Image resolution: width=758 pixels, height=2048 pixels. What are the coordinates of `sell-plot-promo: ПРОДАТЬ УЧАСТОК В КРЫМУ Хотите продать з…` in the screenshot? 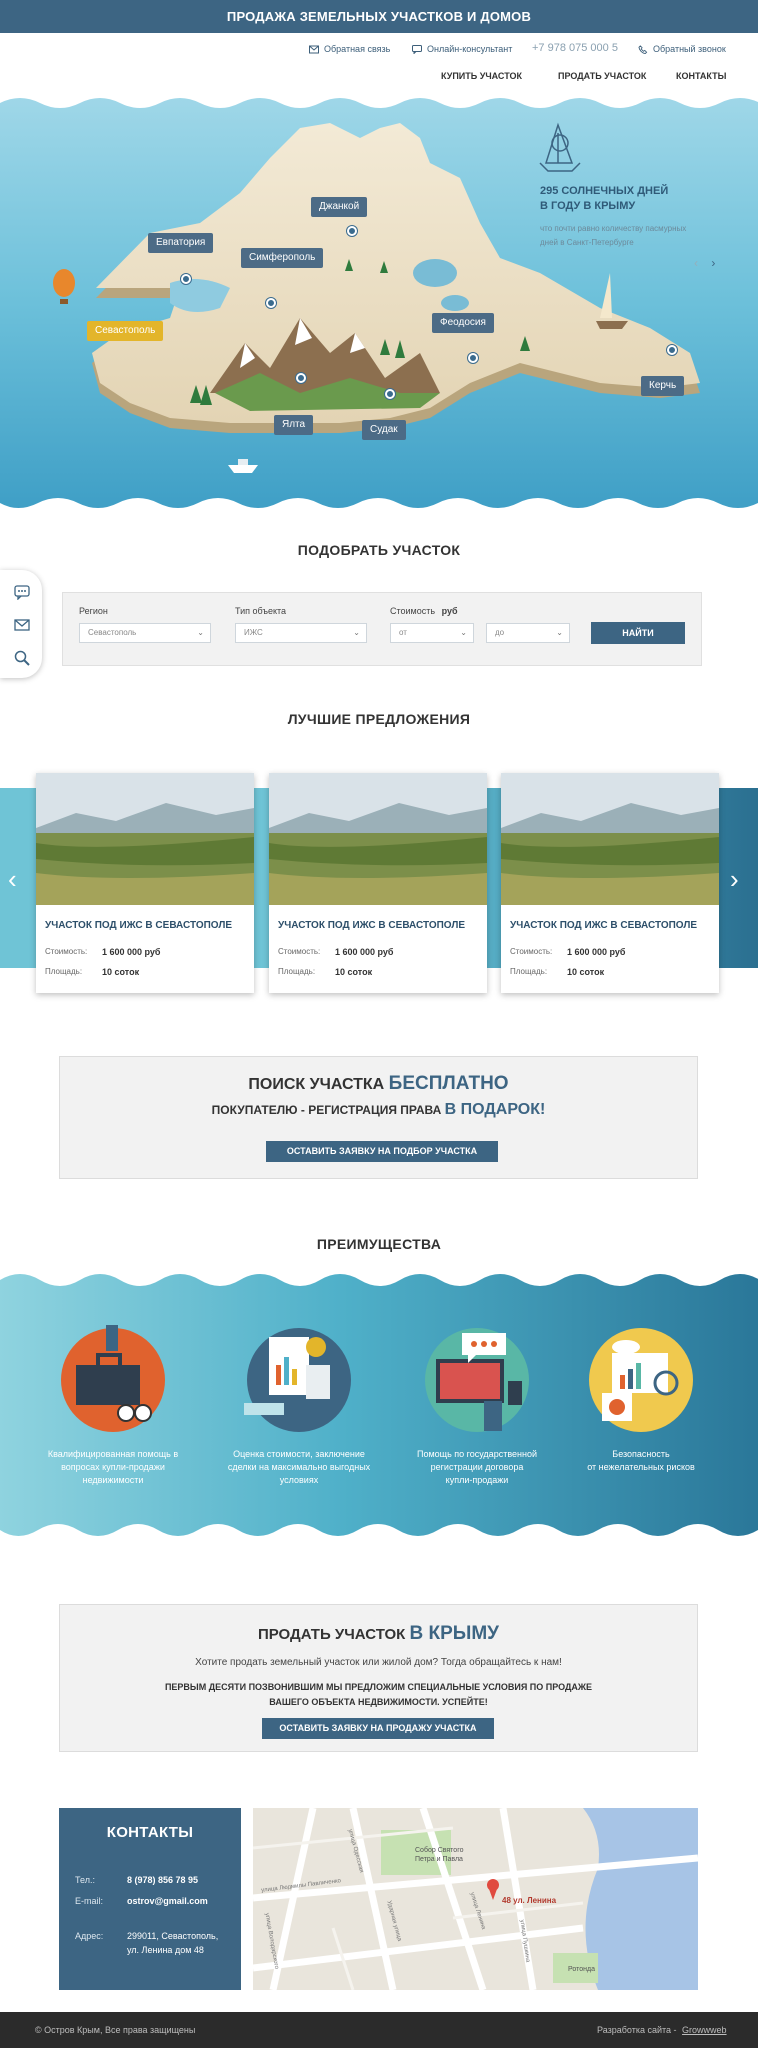 It's located at (378, 1678).